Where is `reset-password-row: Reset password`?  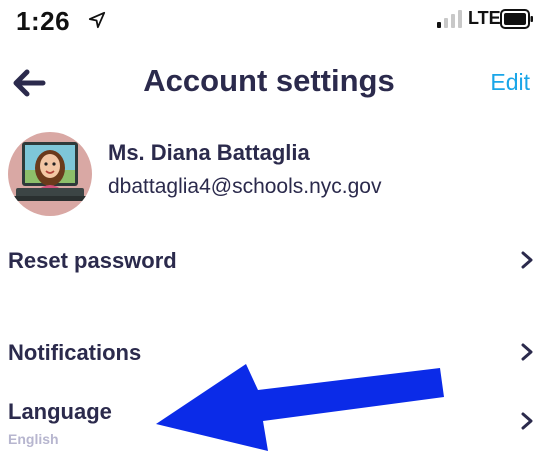
reset-password-row: Reset password is located at coordinates (271, 268).